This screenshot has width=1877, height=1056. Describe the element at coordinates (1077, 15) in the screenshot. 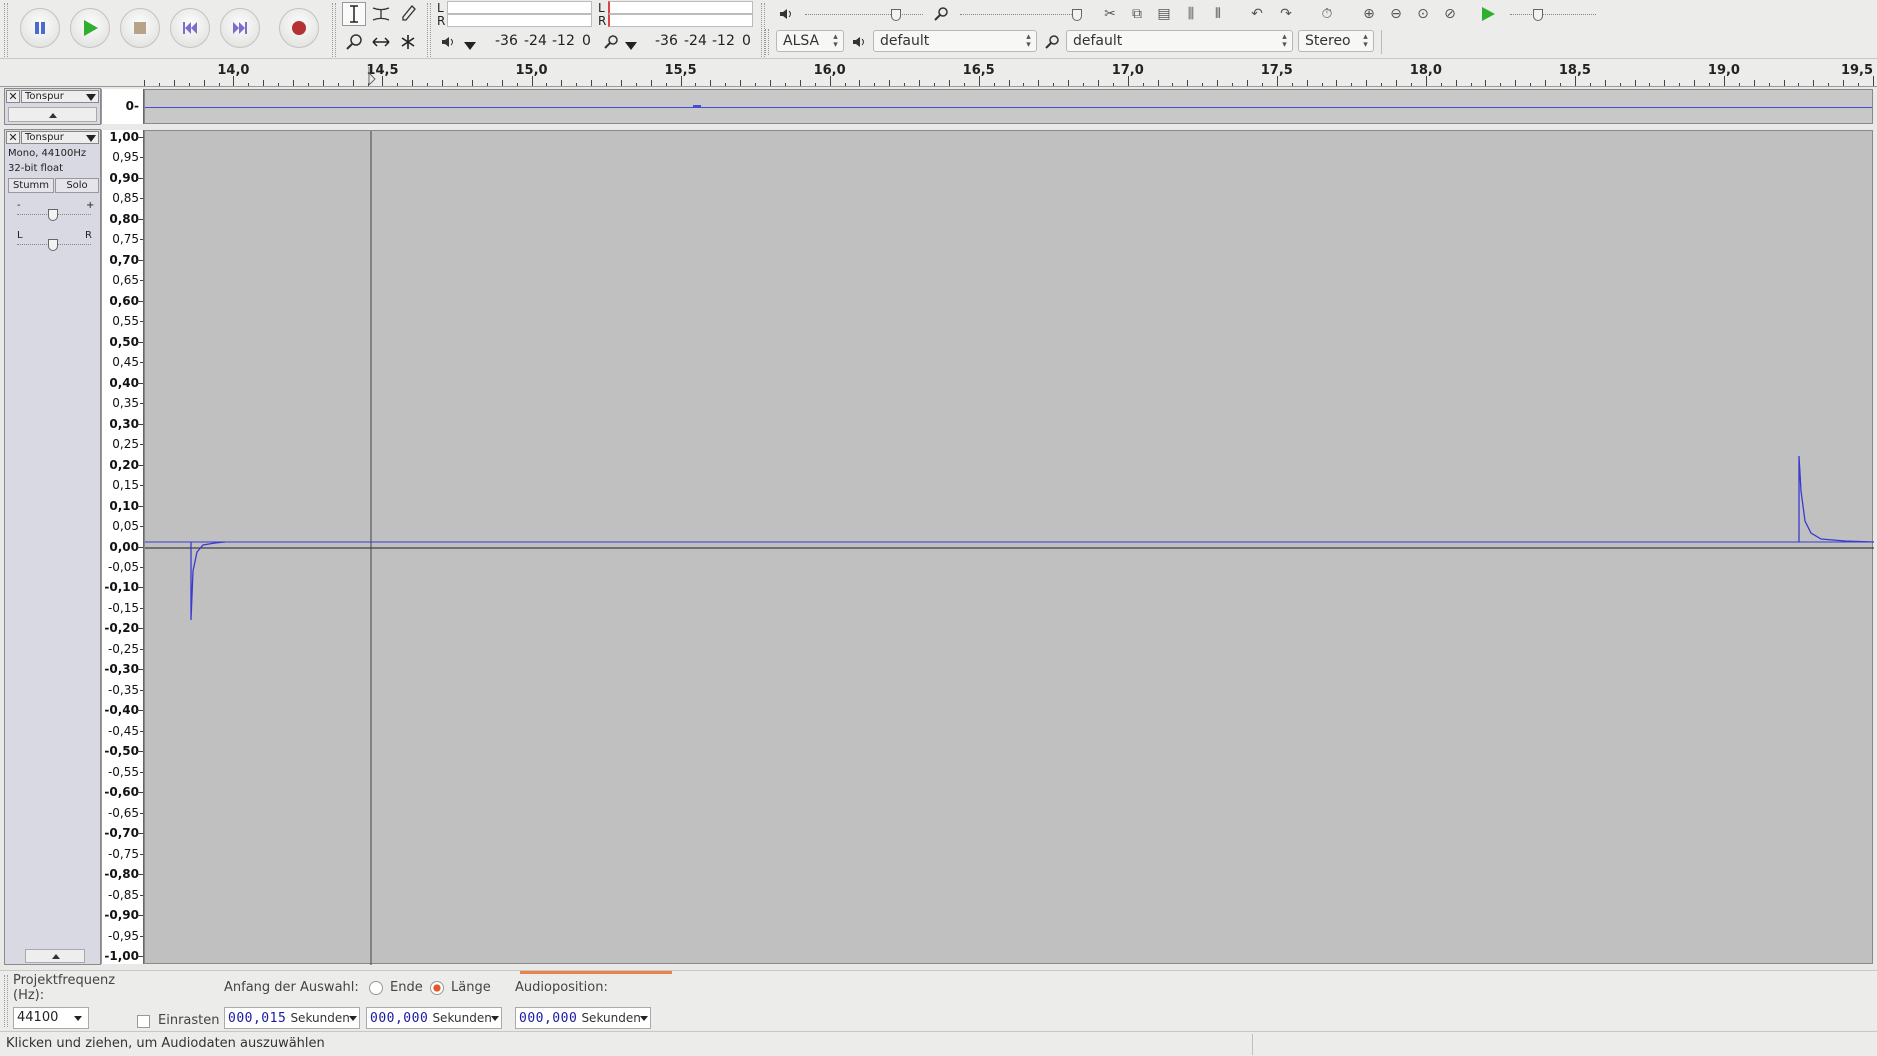

I see `record-volume-thumb` at that location.